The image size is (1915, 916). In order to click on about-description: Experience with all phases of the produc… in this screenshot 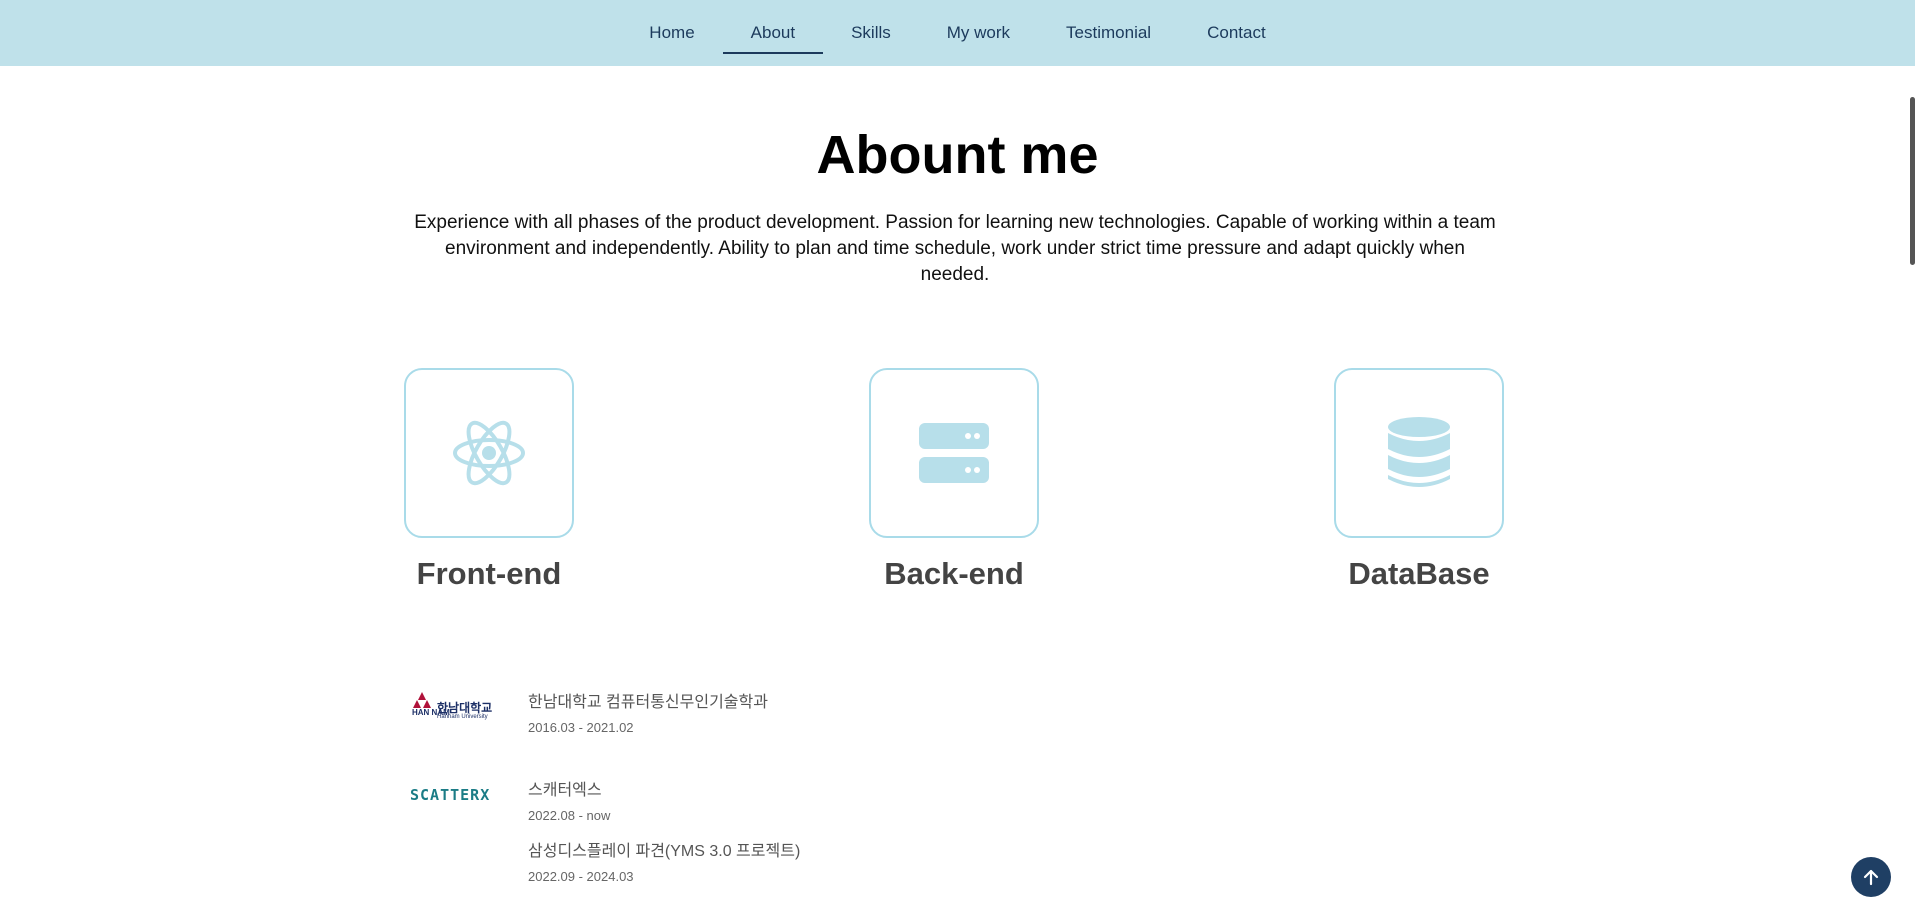, I will do `click(955, 248)`.